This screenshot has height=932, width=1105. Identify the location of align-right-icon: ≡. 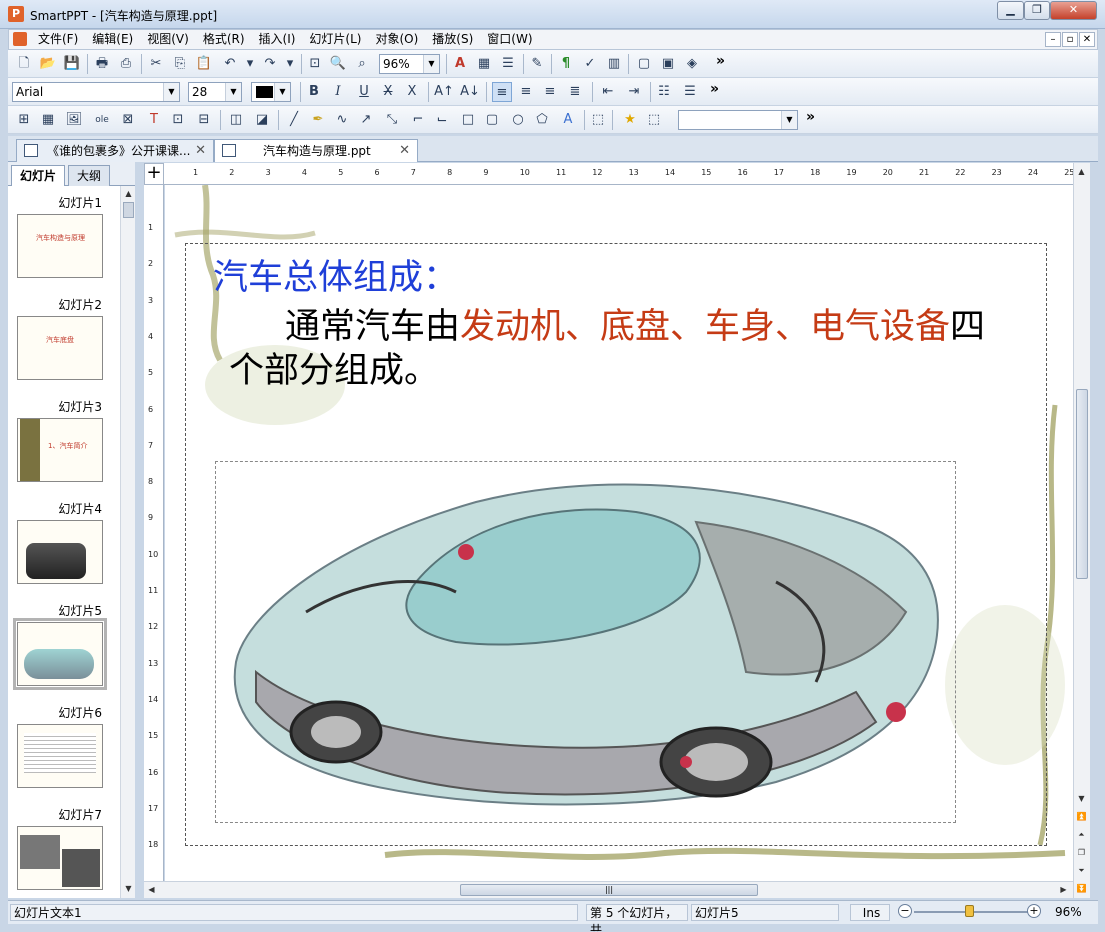
(550, 92).